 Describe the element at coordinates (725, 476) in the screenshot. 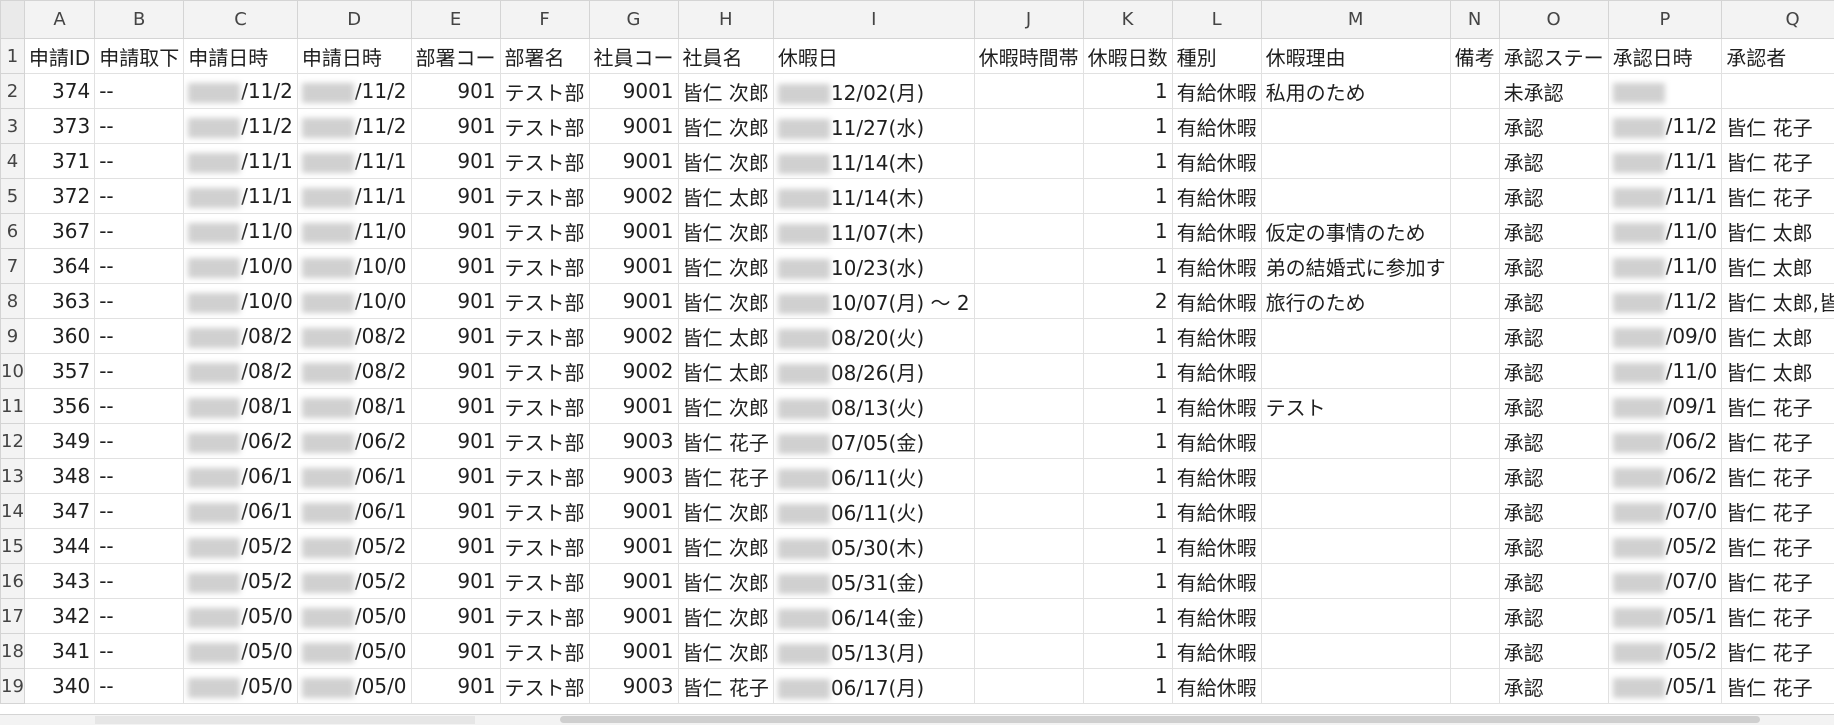

I see `cell-emp: 皆仁 花子` at that location.